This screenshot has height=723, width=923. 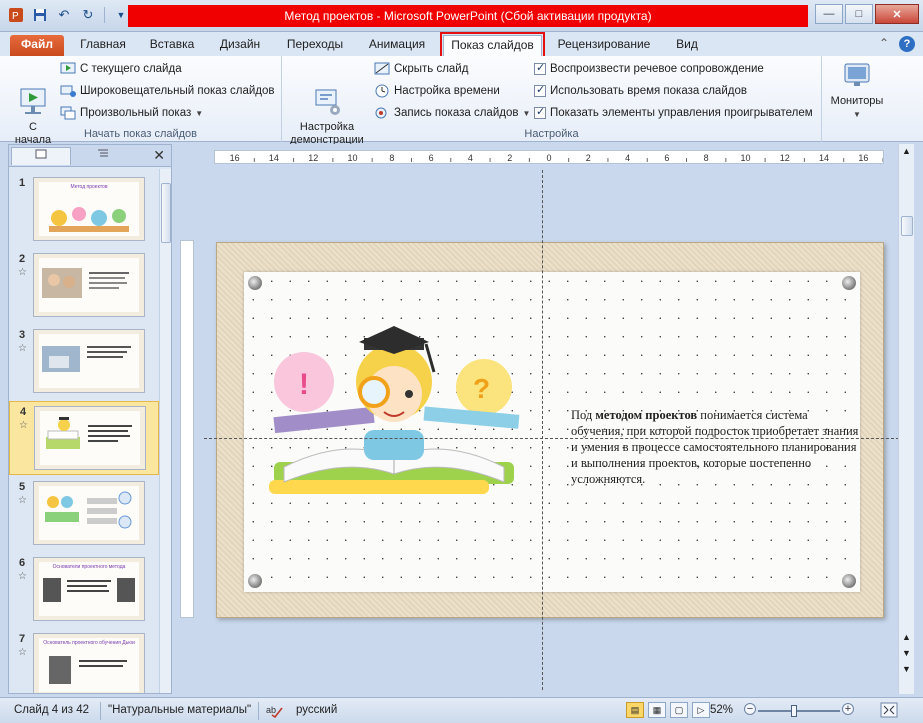 I want to click on slide-show-view-icon: ▷, so click(x=701, y=710).